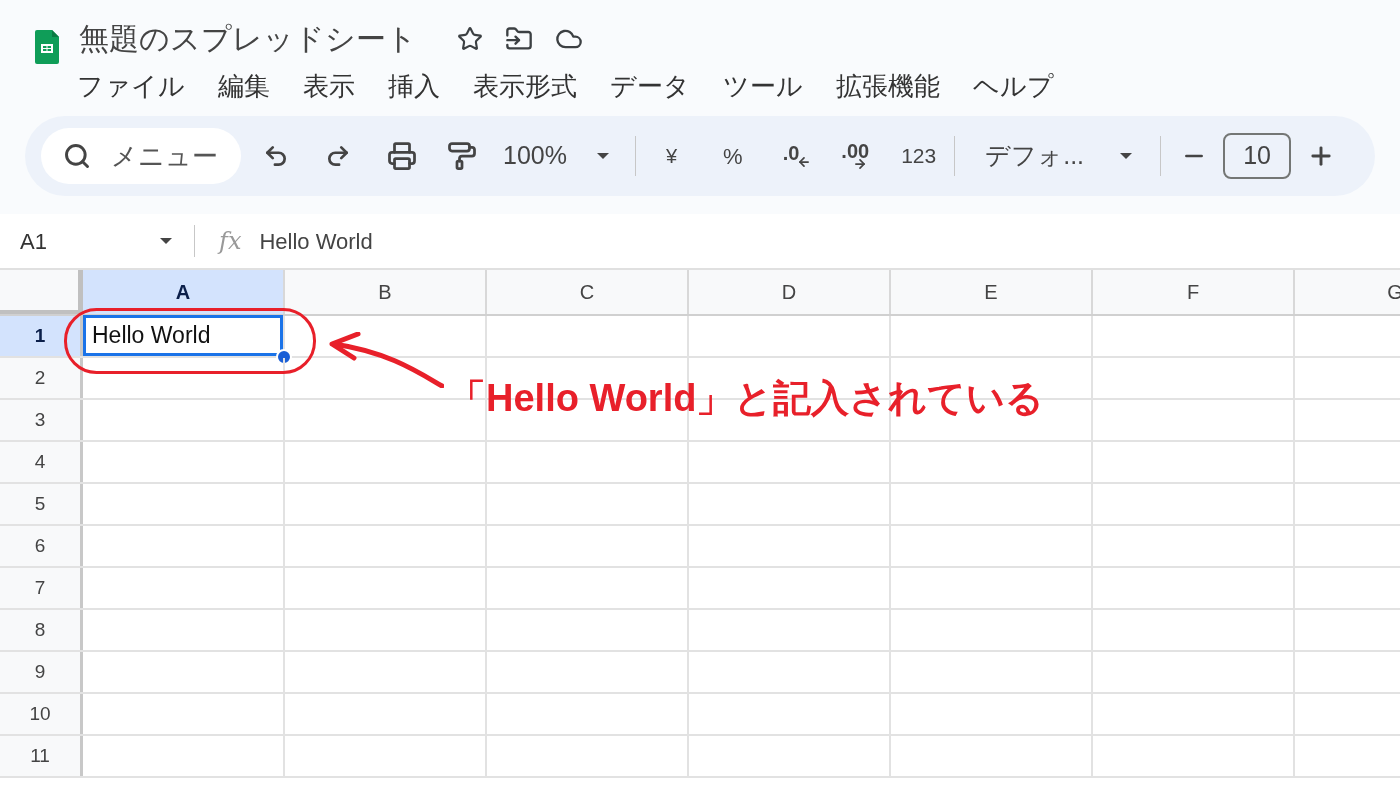  Describe the element at coordinates (671, 156) in the screenshot. I see `currency-button: ¥` at that location.